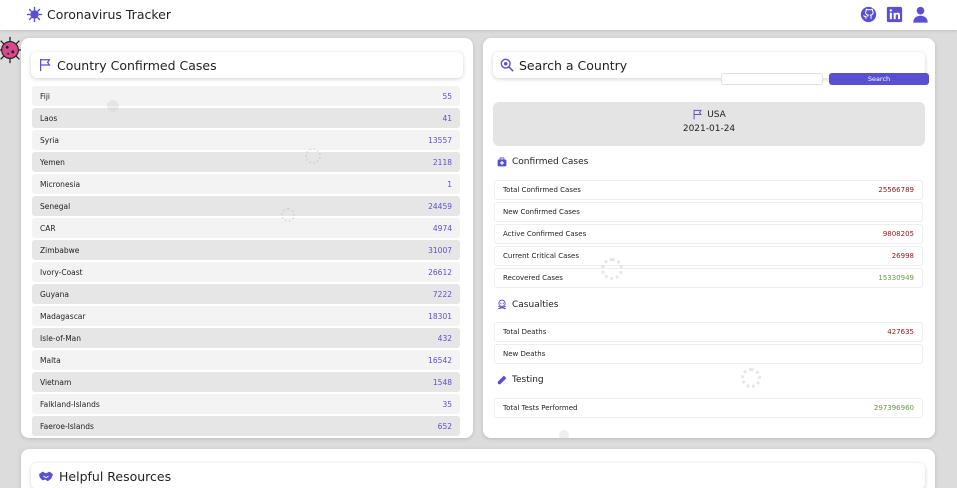  I want to click on stat-label: New Deaths, so click(524, 354).